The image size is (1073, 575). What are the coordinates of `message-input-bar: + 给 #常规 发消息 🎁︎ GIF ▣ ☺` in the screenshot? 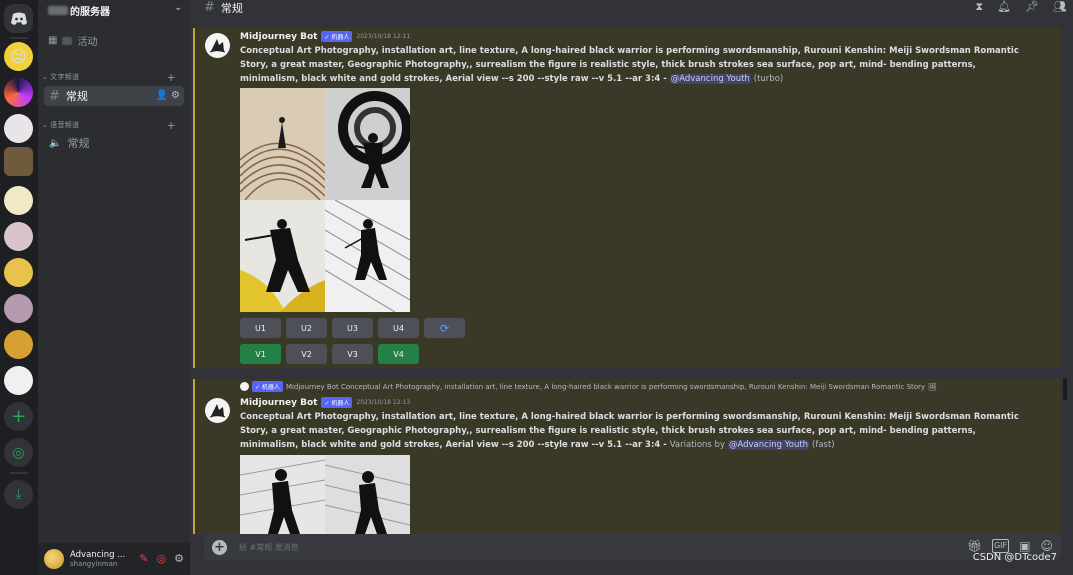 It's located at (632, 547).